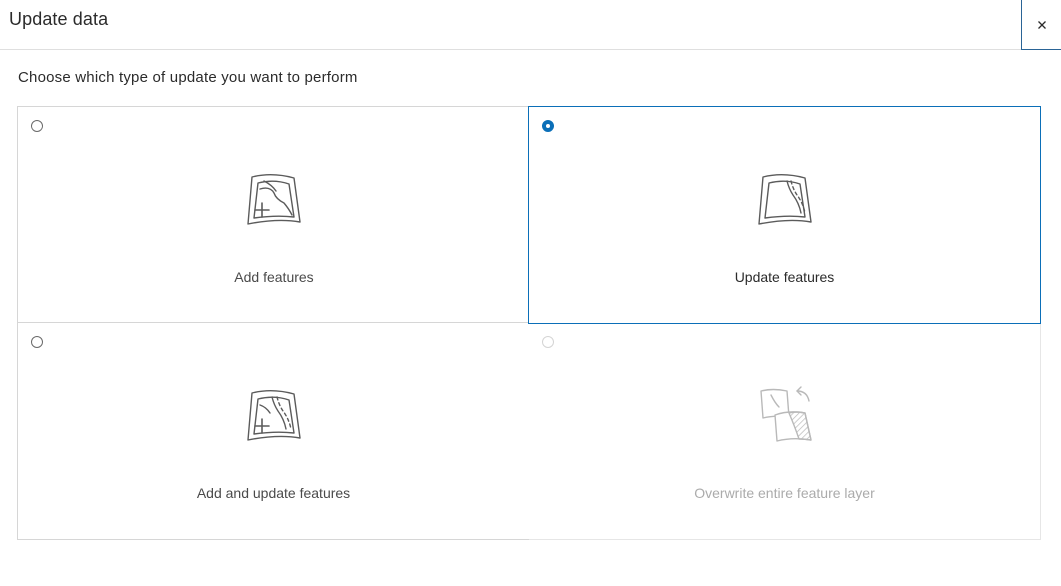  What do you see at coordinates (784, 493) in the screenshot?
I see `option-label: Overwrite entire feature layer` at bounding box center [784, 493].